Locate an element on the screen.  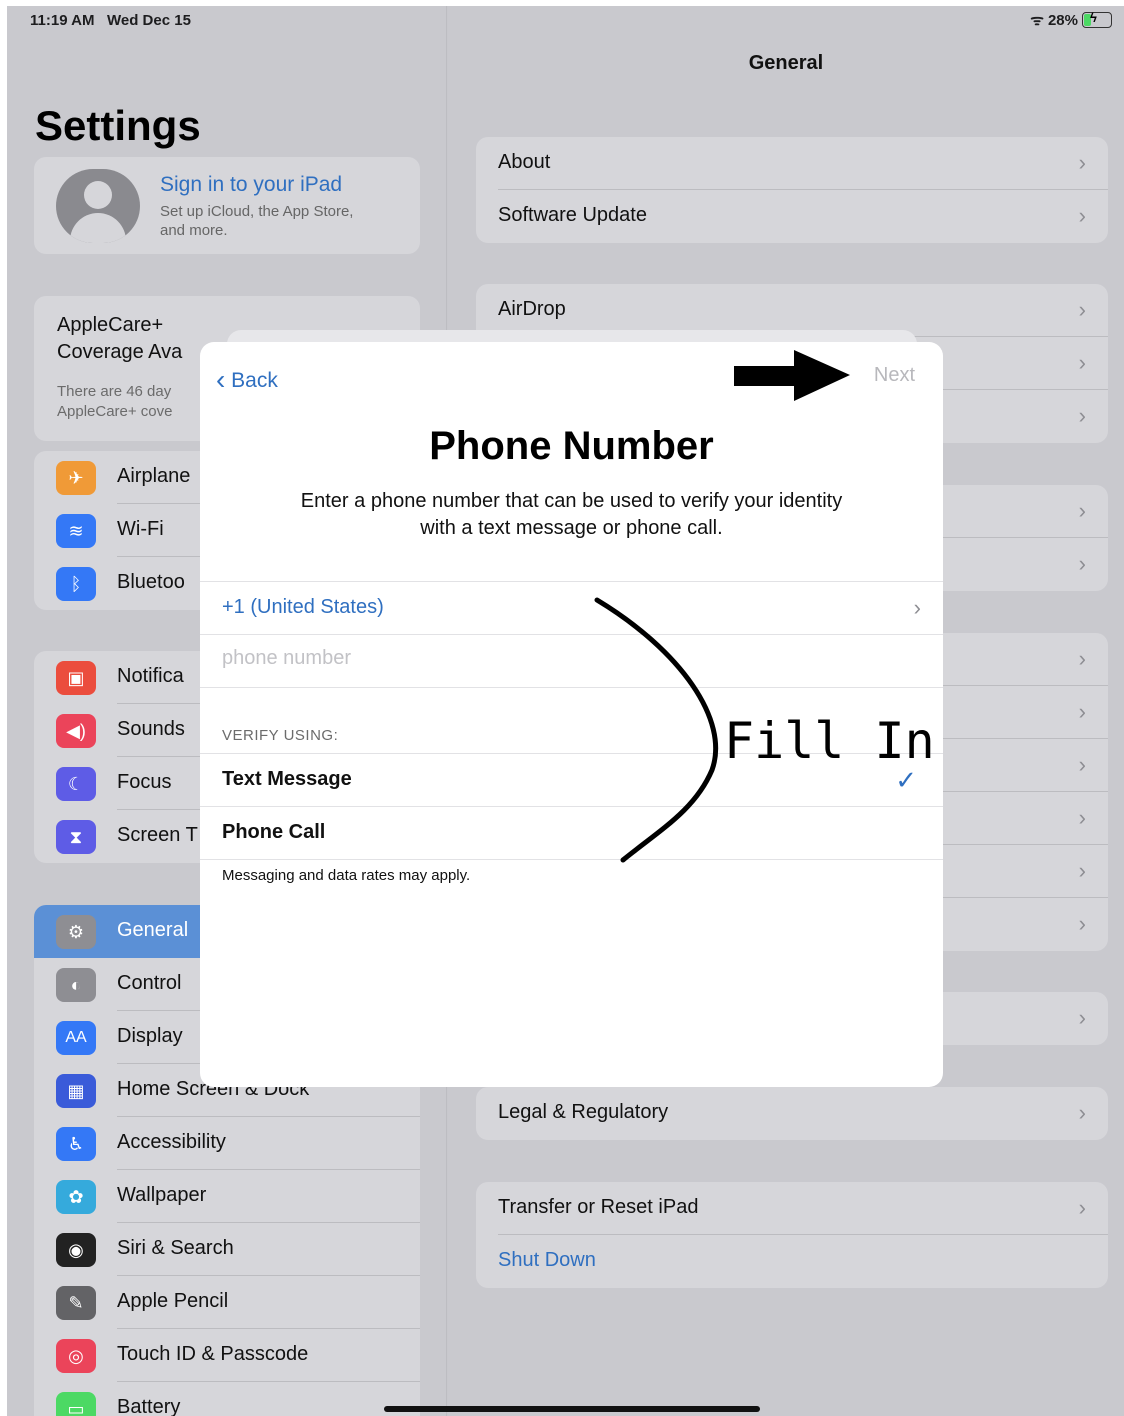
about-group: About › Software Update › is located at coordinates (792, 190).